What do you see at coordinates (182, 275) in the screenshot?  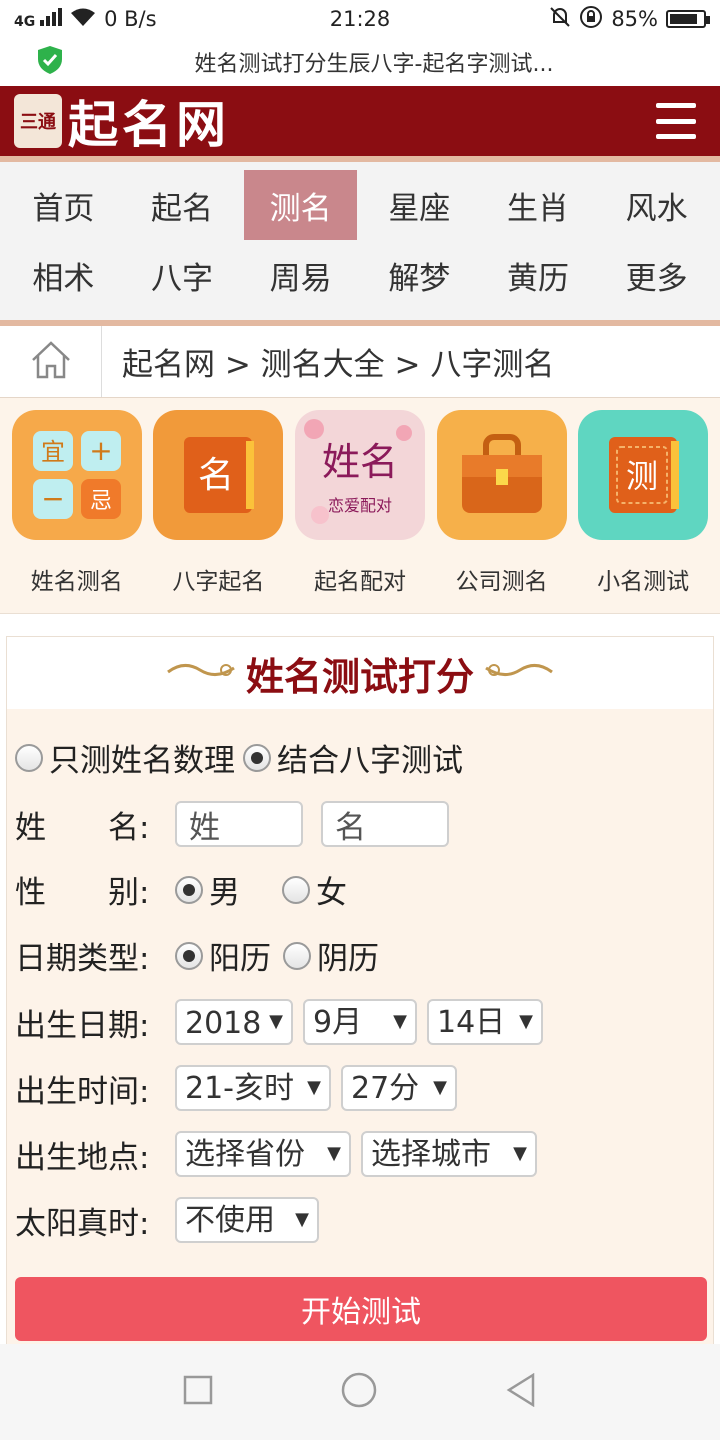 I see `nav-item: 八字` at bounding box center [182, 275].